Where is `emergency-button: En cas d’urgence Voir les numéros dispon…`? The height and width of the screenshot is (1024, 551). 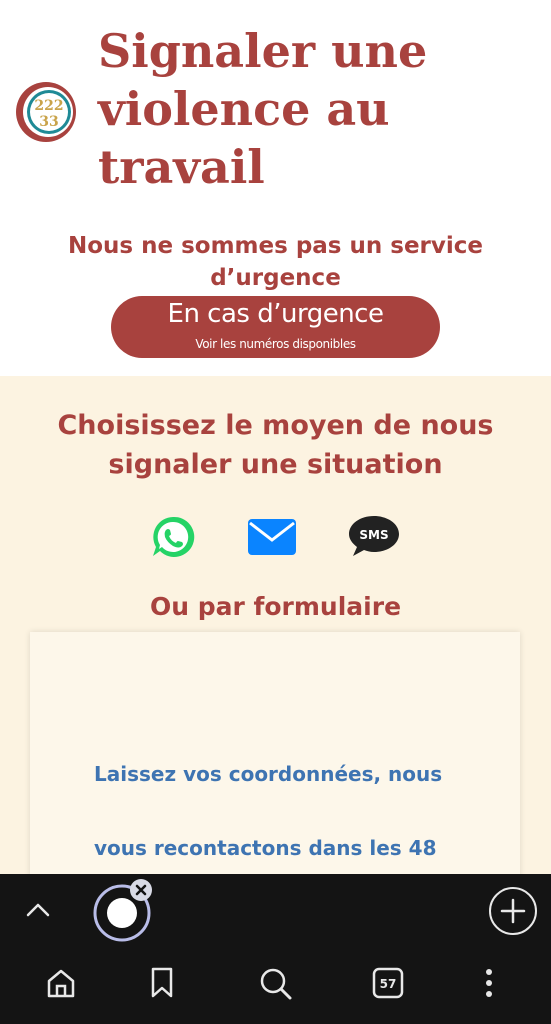
emergency-button: En cas d’urgence Voir les numéros dispon… is located at coordinates (275, 327).